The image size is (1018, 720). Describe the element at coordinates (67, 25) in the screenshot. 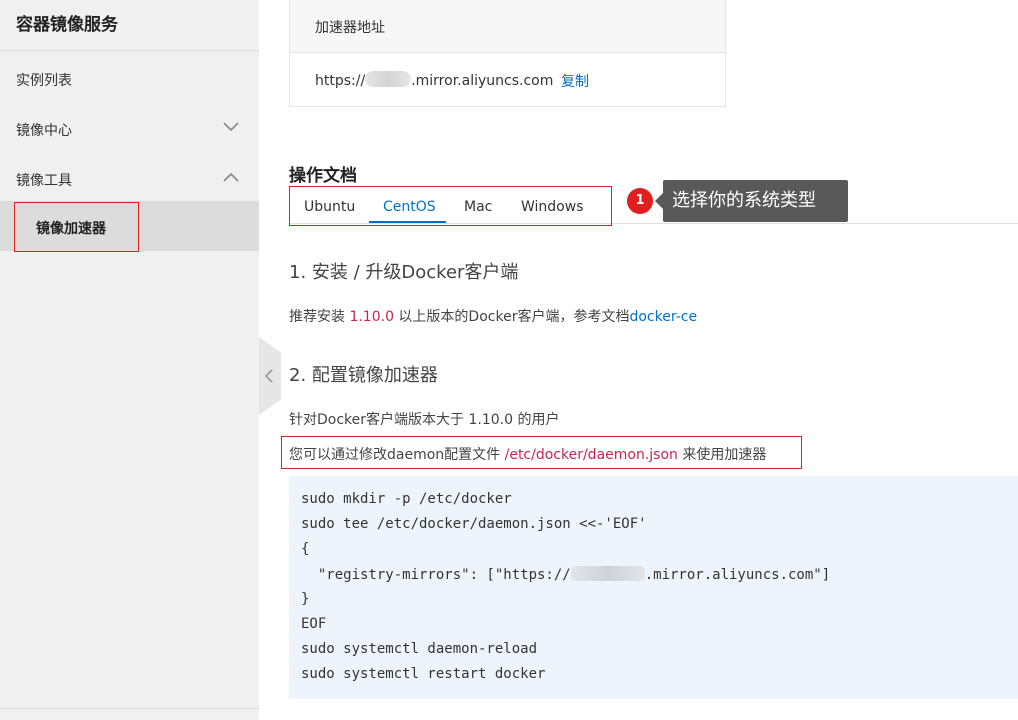

I see `sidebar-title: 容器镜像服务` at that location.